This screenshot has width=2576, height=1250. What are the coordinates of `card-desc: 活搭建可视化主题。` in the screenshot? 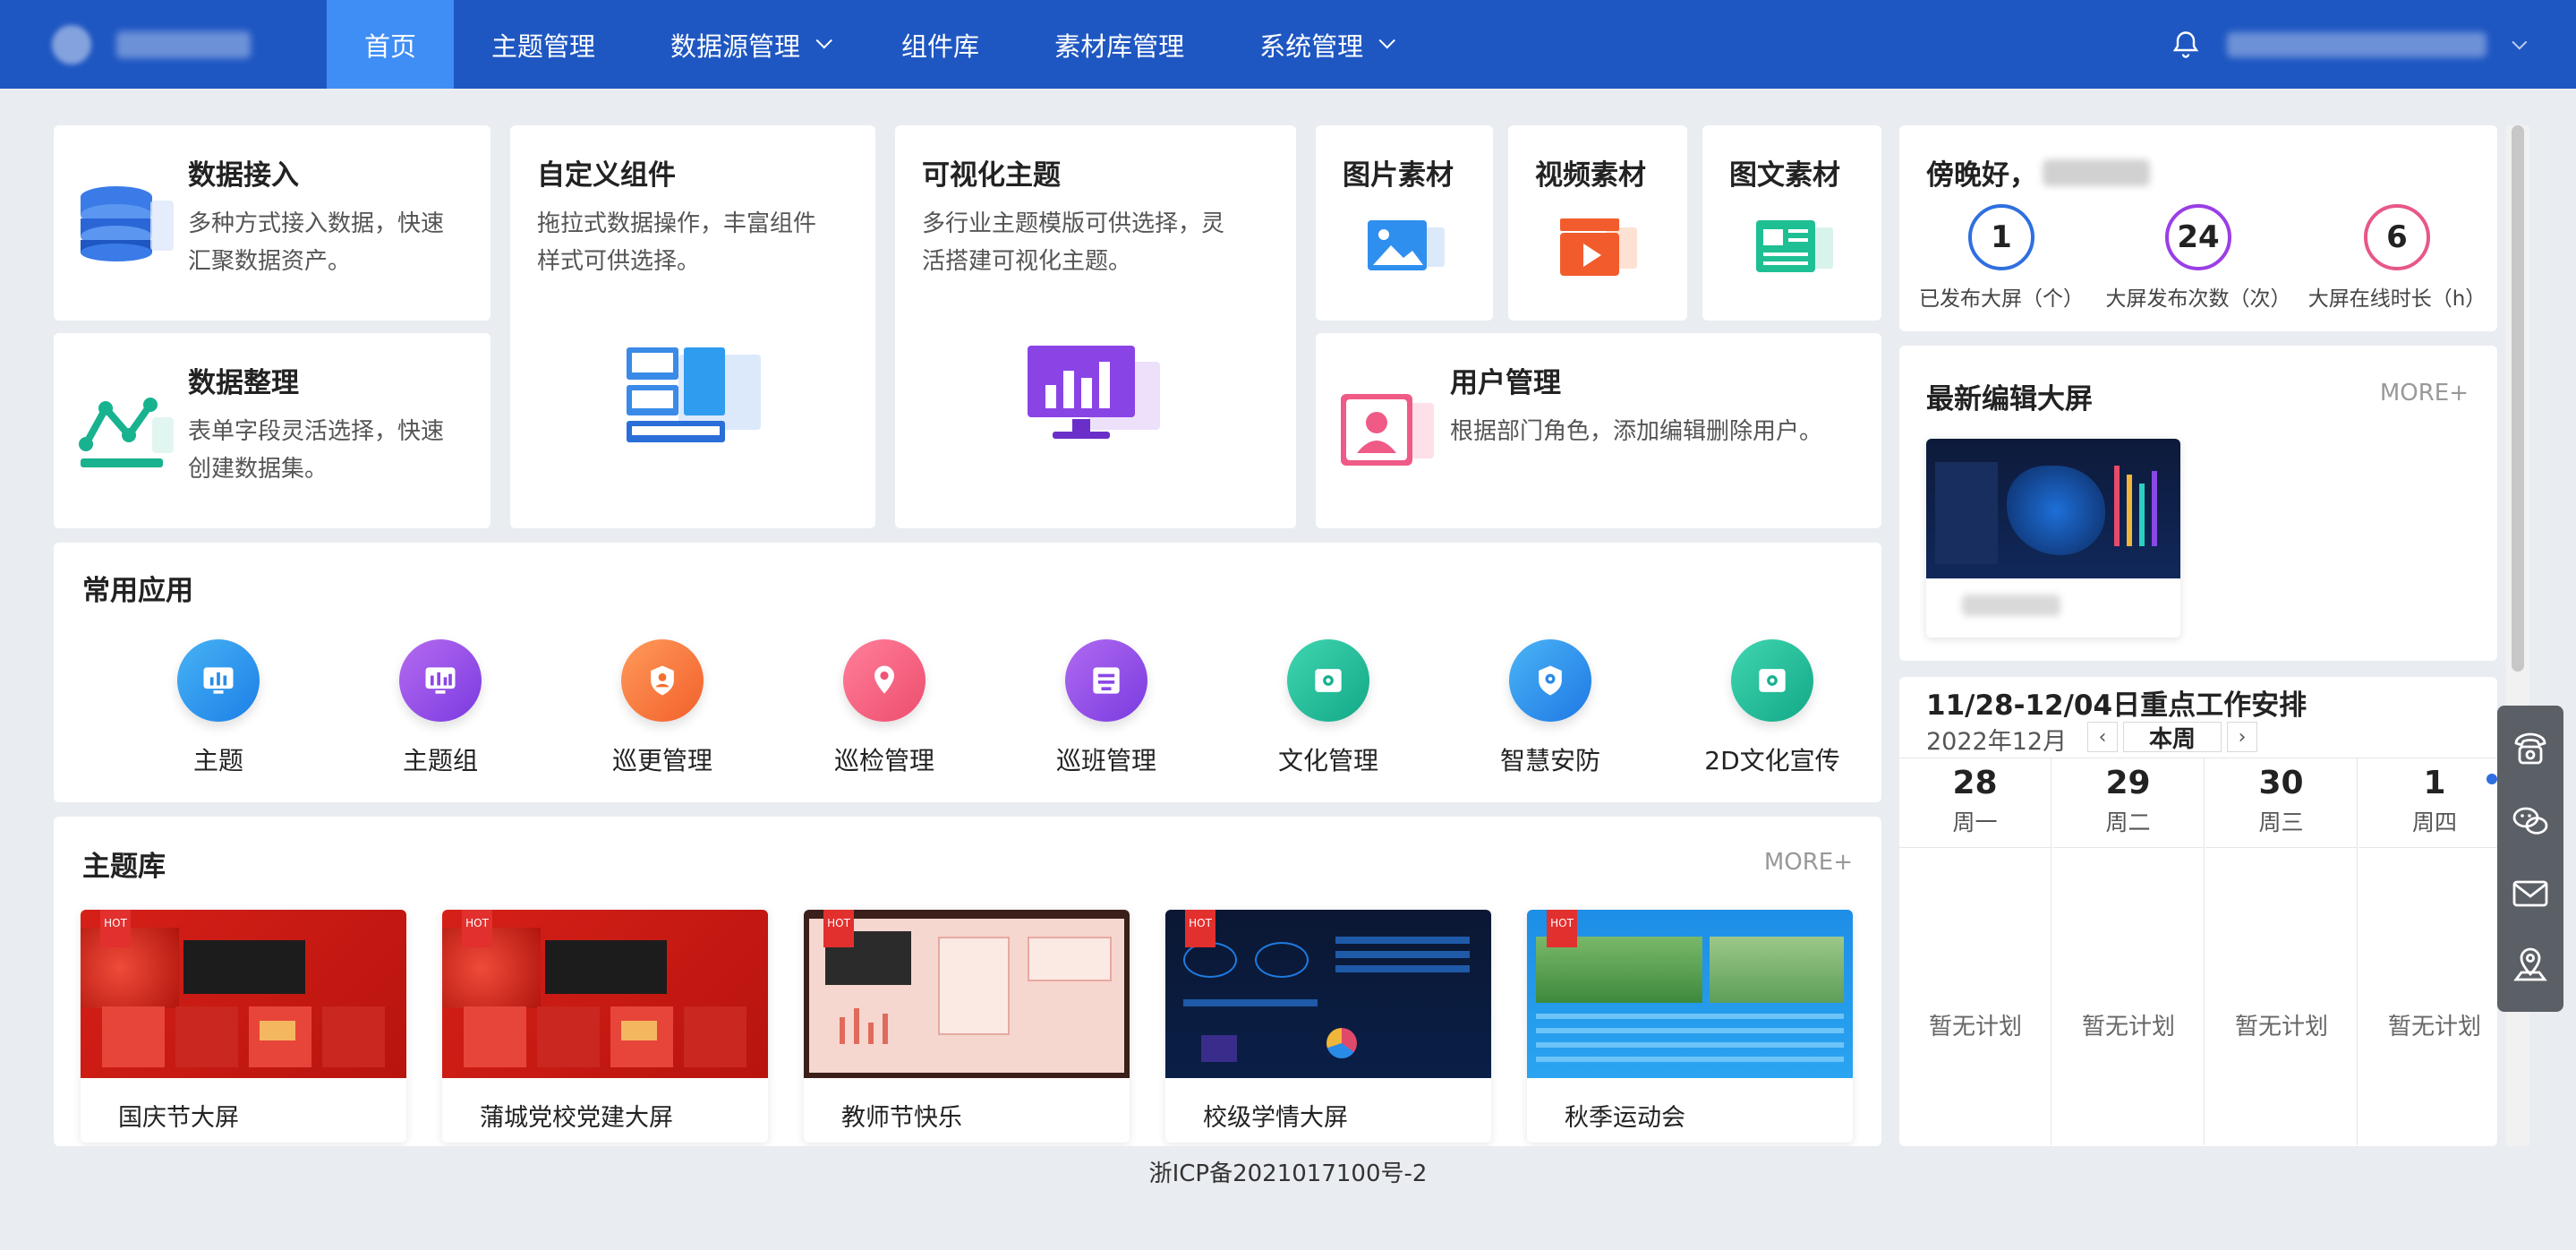 It's located at (1027, 261).